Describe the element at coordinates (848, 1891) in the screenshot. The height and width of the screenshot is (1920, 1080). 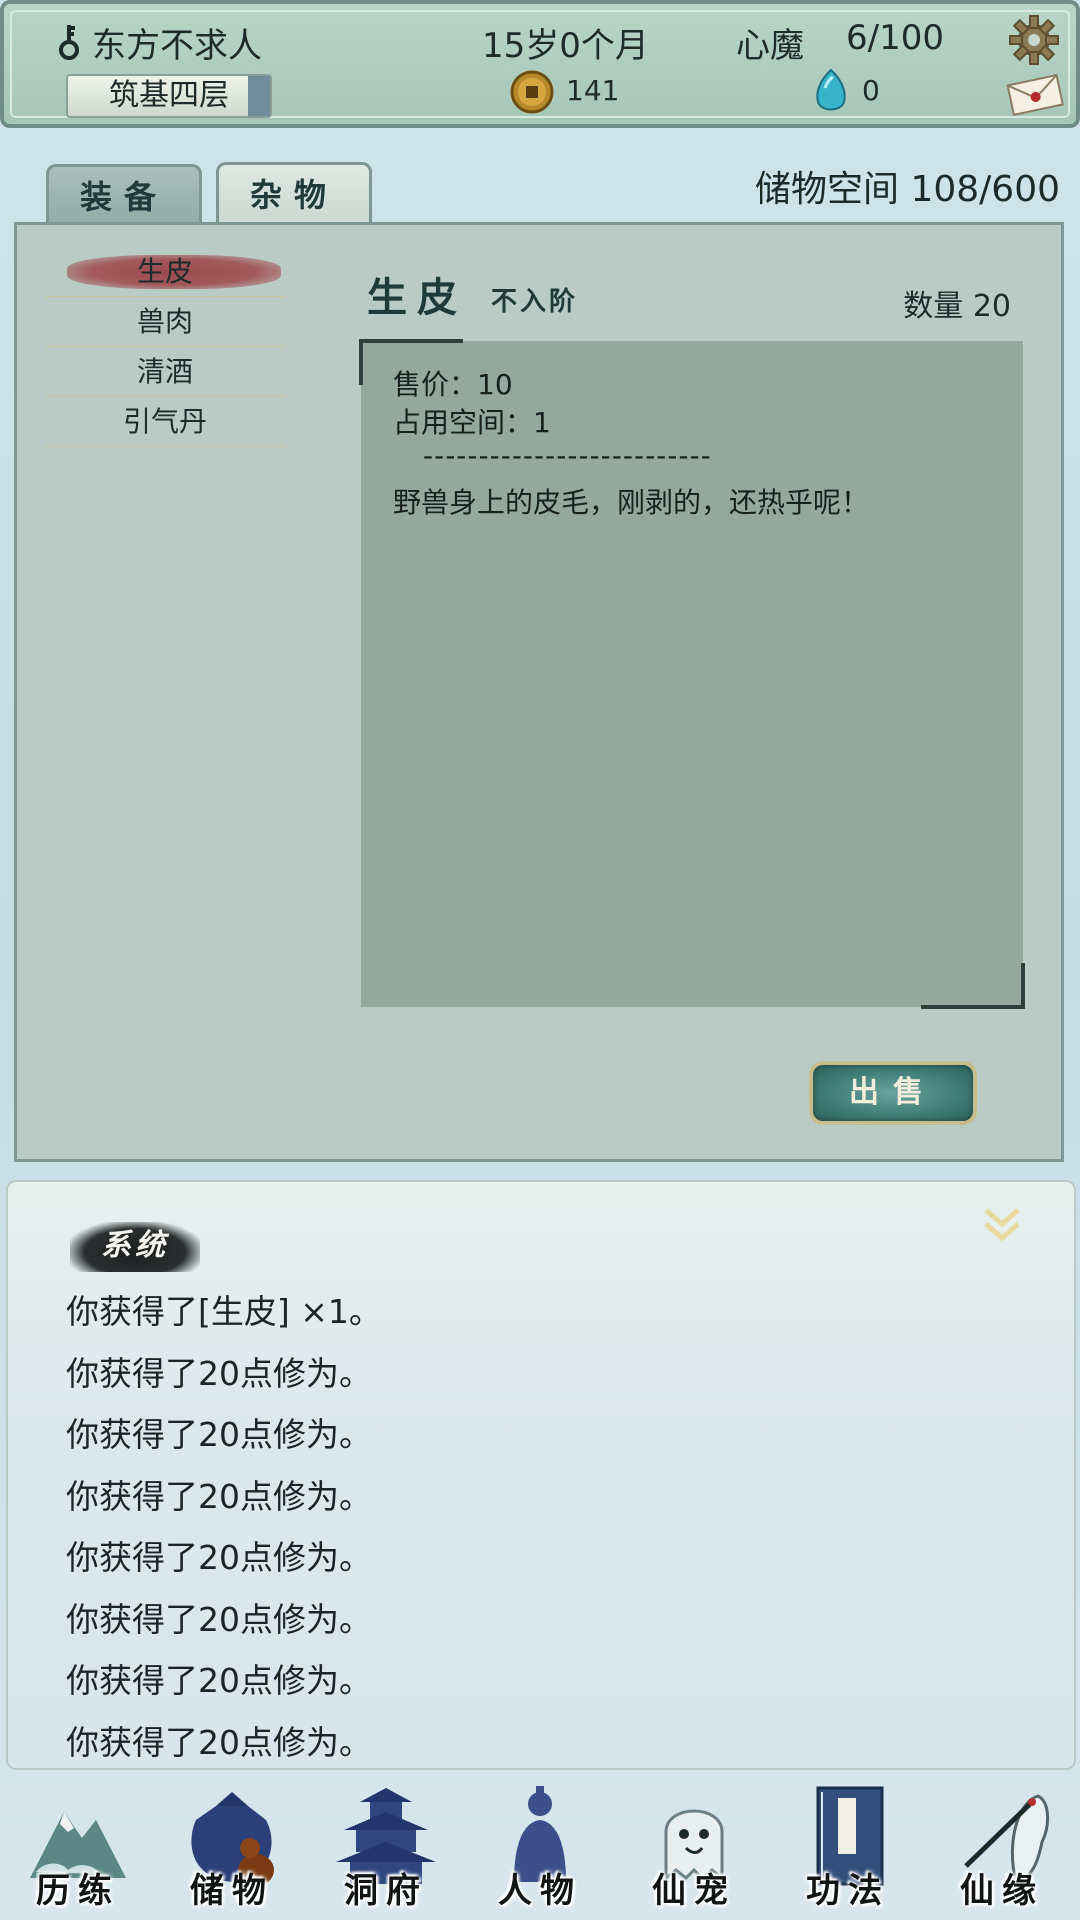
I see `nav-label: 功法` at that location.